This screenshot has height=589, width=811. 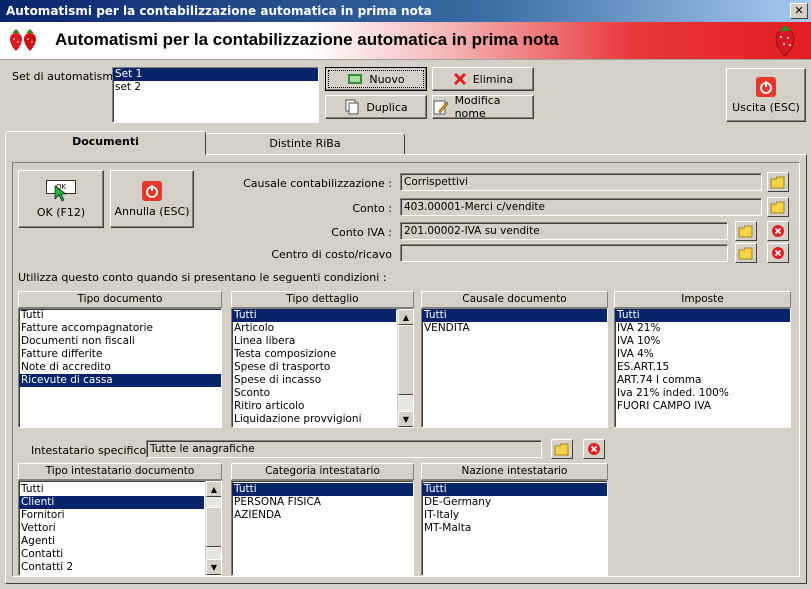 I want to click on strawberry-large-icon, so click(x=785, y=41).